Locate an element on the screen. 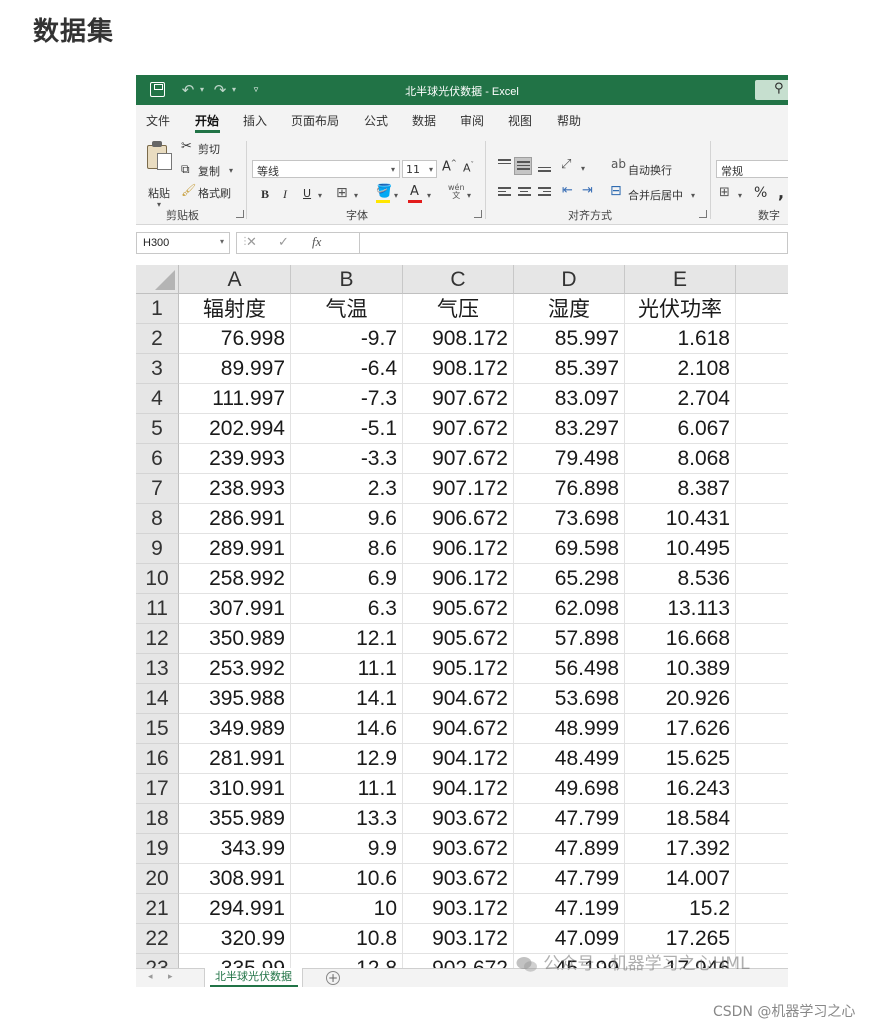 The height and width of the screenshot is (1025, 883). data-cell: 903.172 is located at coordinates (458, 909).